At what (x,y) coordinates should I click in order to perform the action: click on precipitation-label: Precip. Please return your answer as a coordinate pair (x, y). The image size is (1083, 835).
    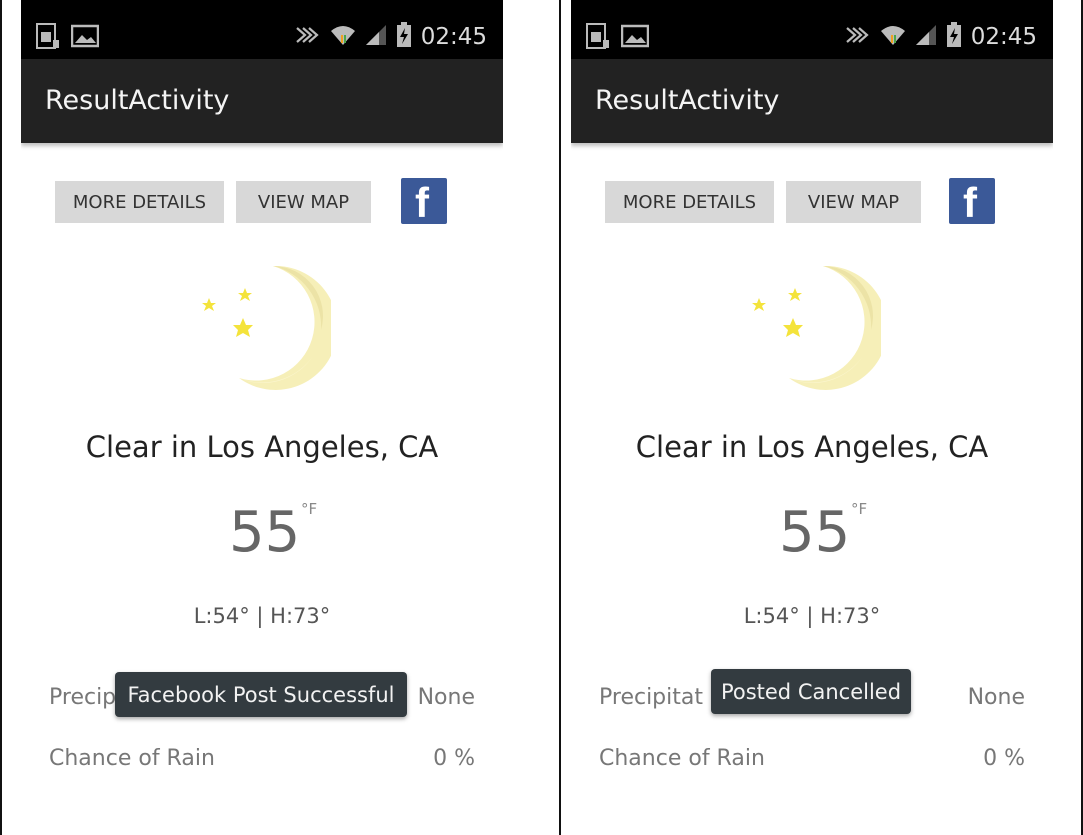
    Looking at the image, I should click on (83, 697).